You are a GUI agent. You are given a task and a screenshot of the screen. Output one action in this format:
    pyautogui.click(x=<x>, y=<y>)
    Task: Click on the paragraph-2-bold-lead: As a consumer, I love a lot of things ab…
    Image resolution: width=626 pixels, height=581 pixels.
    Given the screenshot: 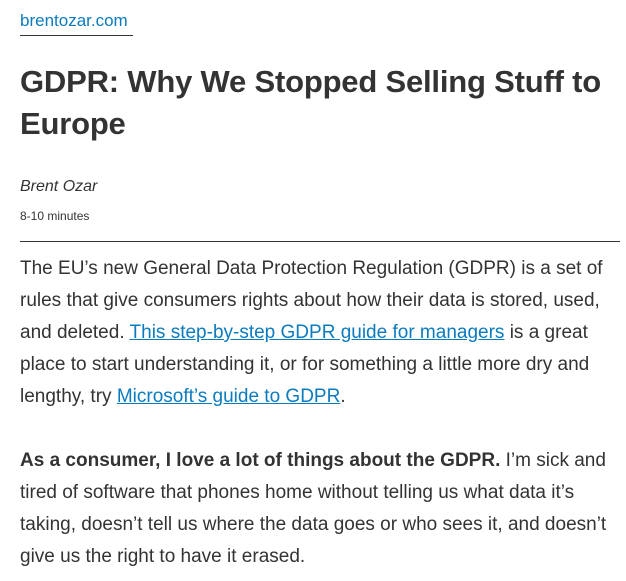 What is the action you would take?
    pyautogui.click(x=260, y=460)
    